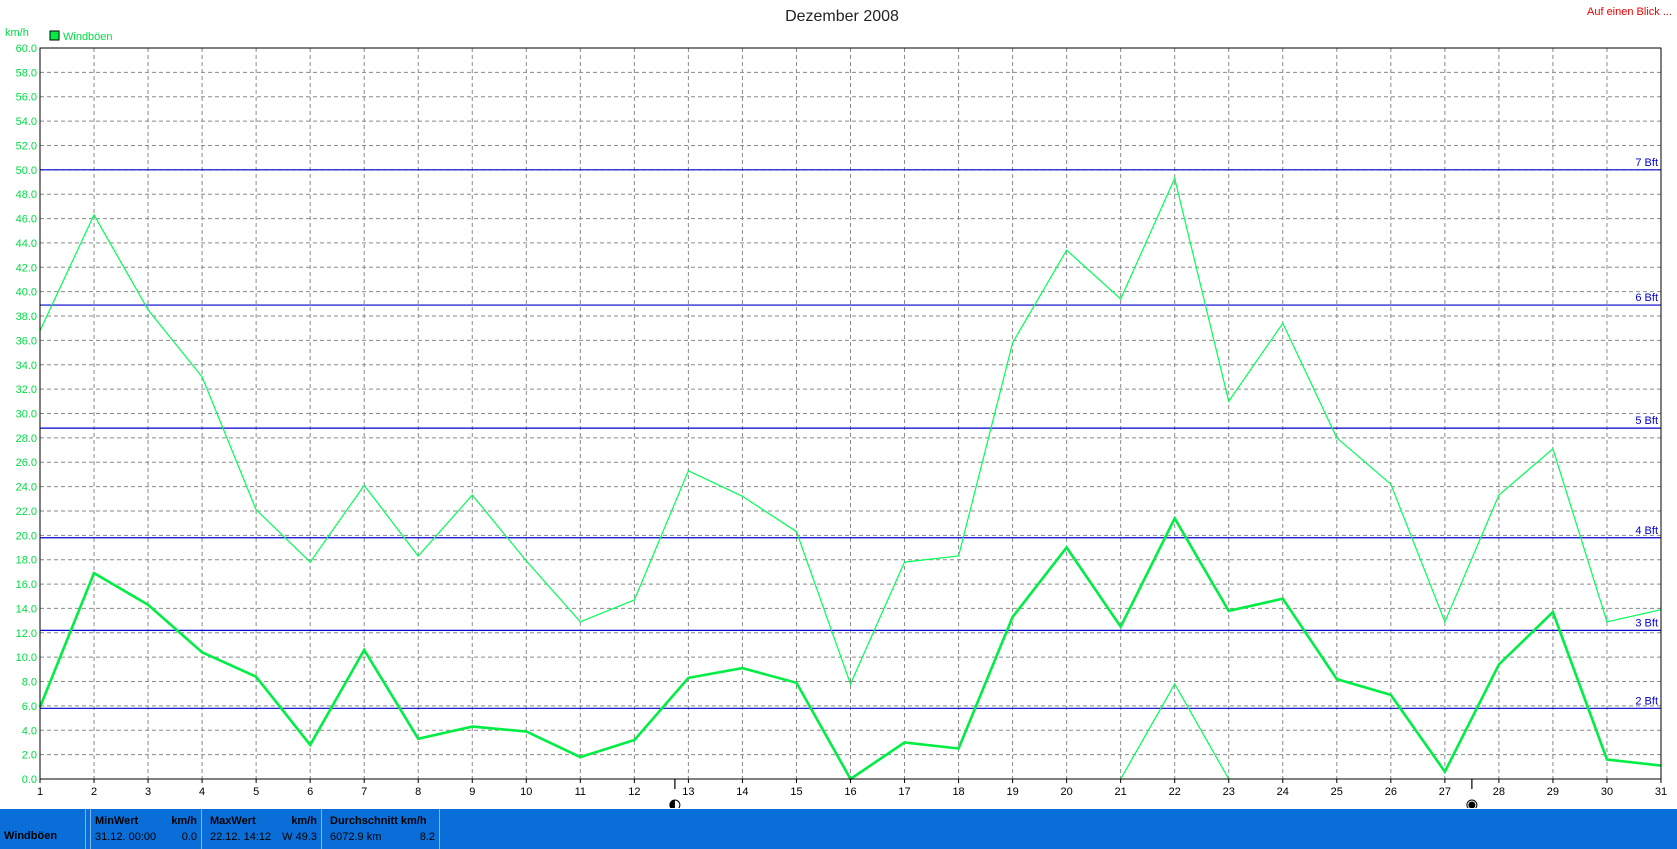 Image resolution: width=1677 pixels, height=849 pixels. I want to click on x-tick-label: 15, so click(796, 792).